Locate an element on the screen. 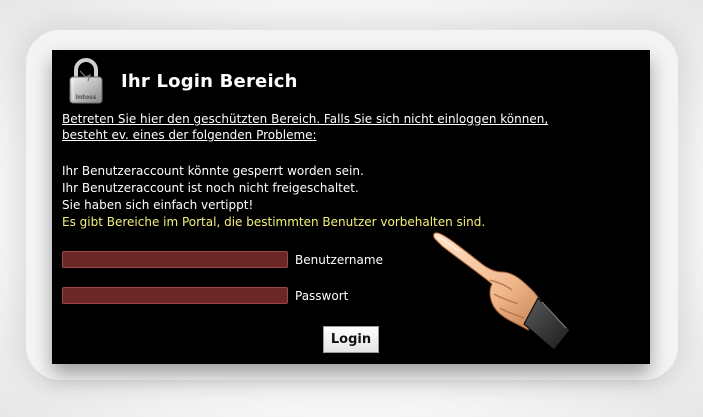  lock-icon: Intoss is located at coordinates (86, 81).